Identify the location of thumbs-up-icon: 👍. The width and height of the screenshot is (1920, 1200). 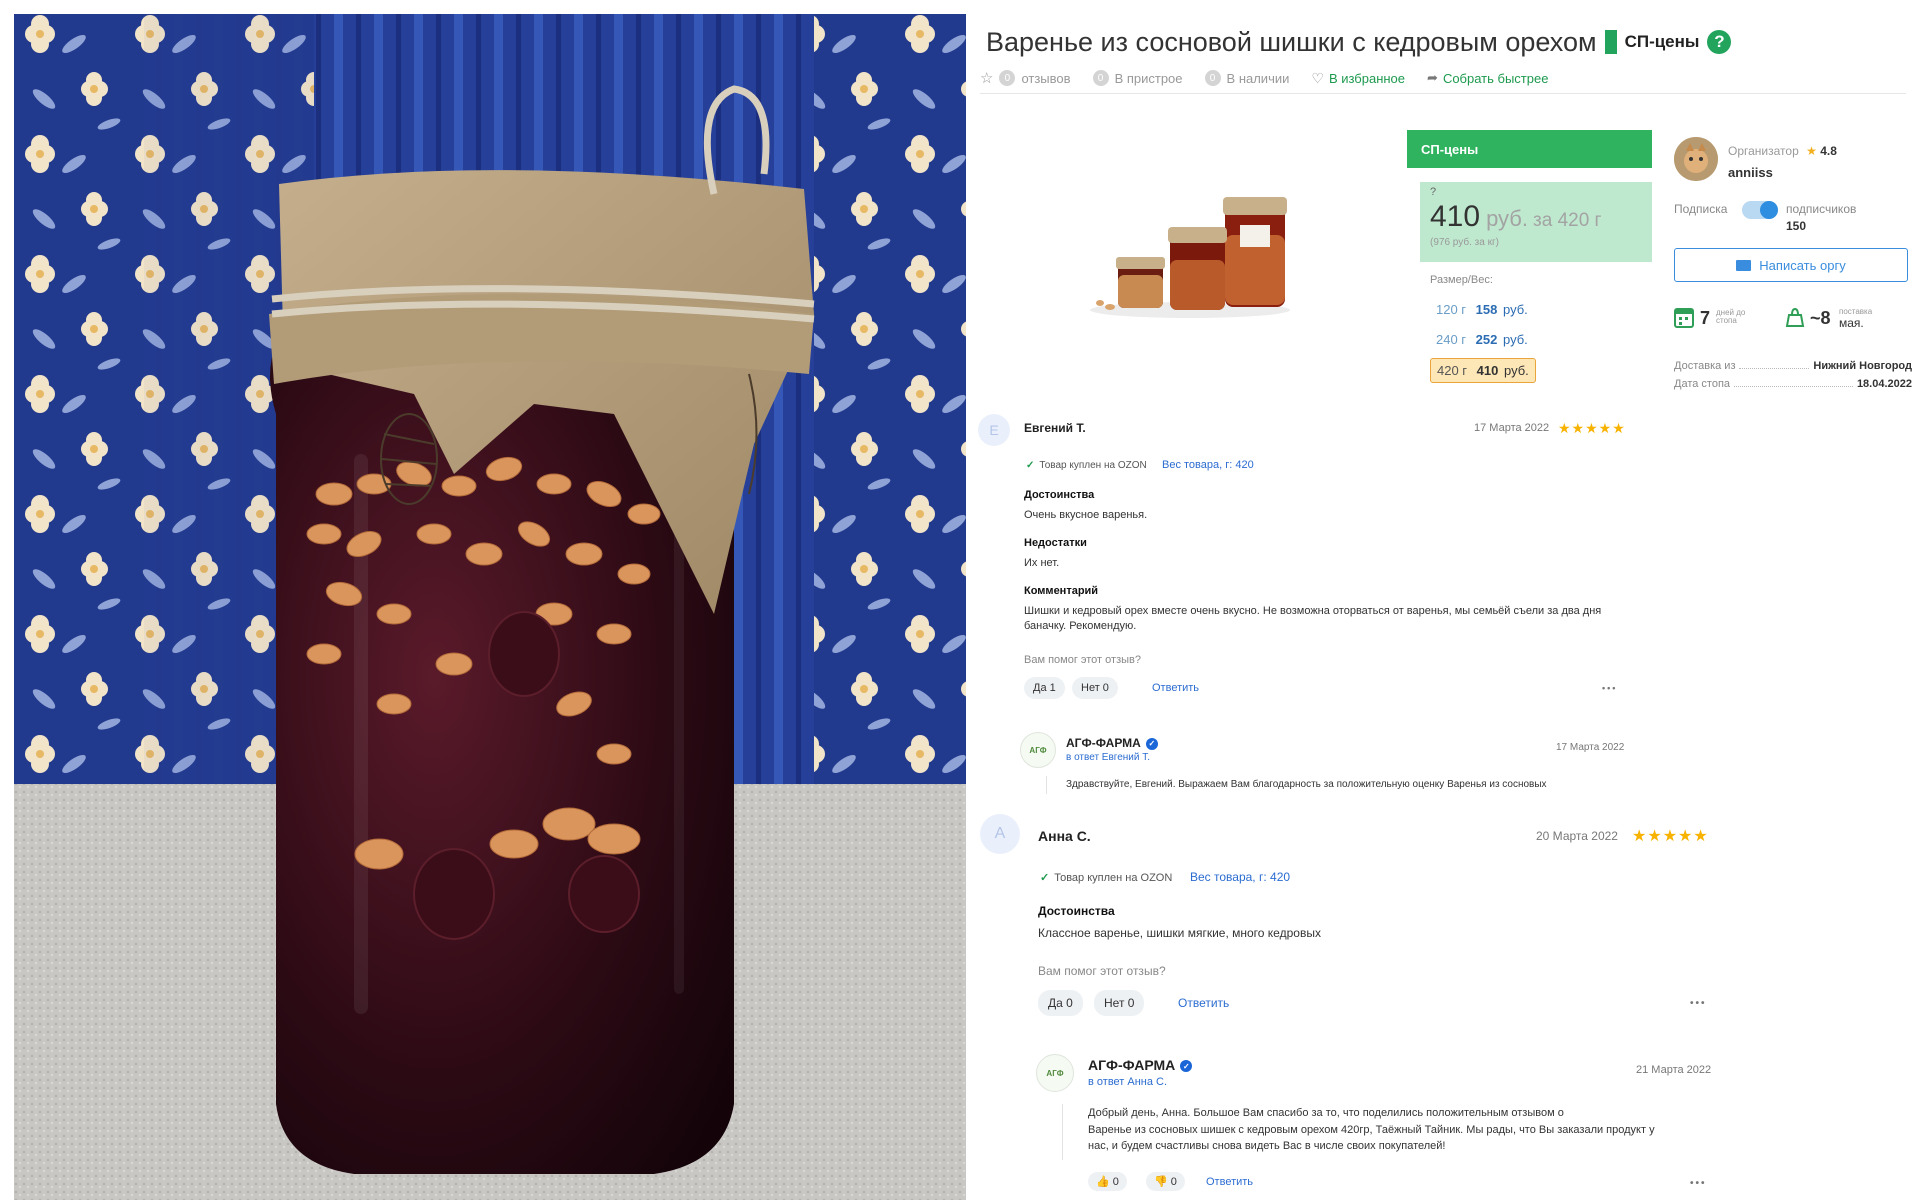
(1103, 1182).